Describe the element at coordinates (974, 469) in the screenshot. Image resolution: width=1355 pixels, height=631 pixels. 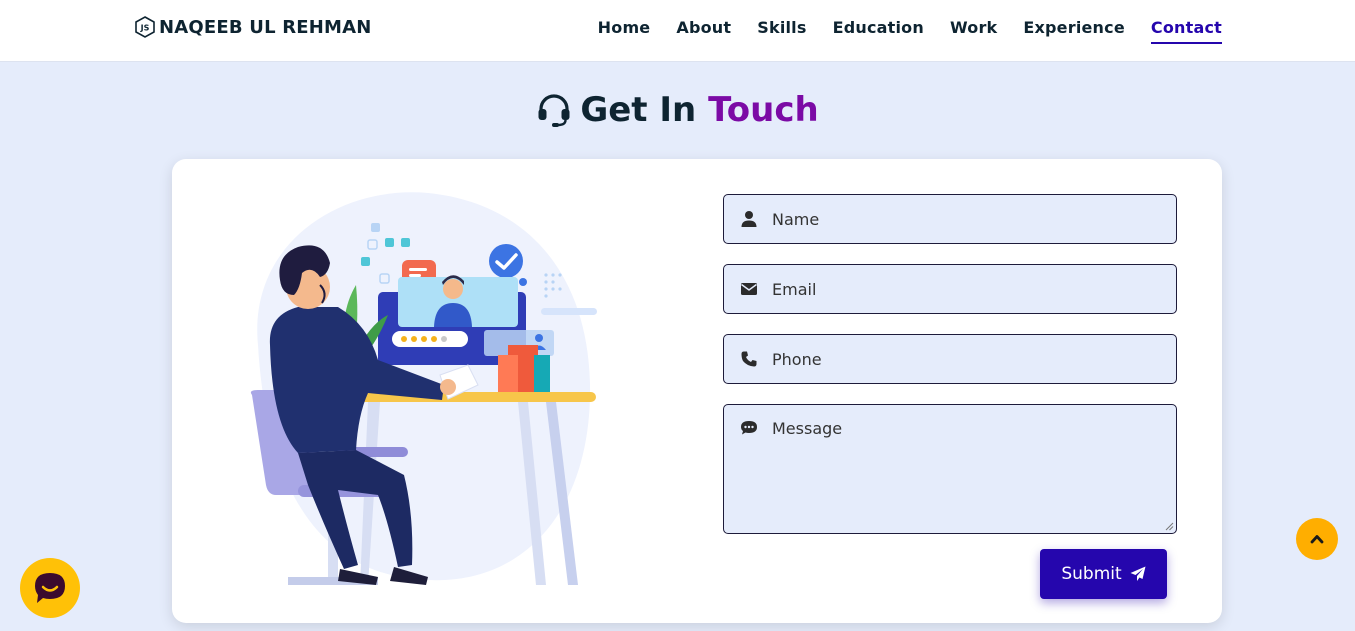
I see `message-input` at that location.